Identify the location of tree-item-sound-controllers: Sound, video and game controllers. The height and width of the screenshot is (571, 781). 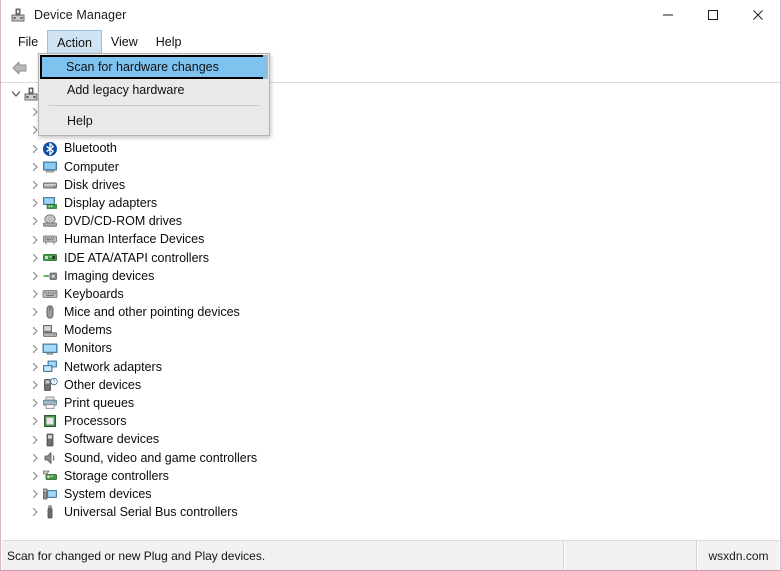
(390, 458).